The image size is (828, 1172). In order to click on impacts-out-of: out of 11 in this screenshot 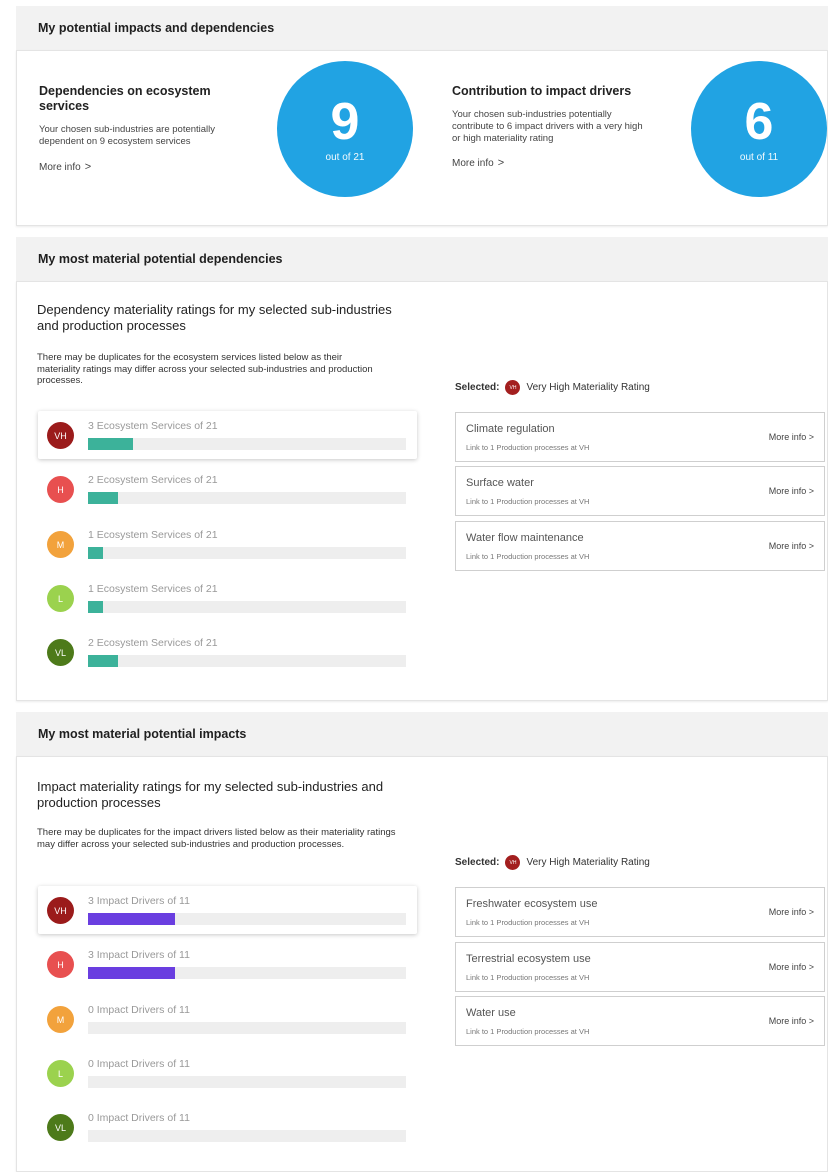, I will do `click(759, 157)`.